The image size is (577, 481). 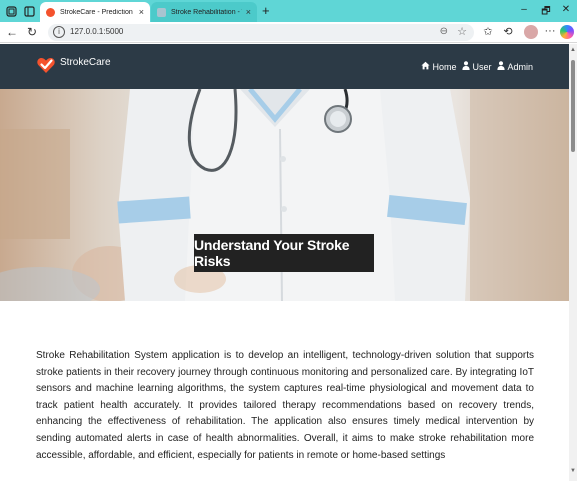 What do you see at coordinates (11, 11) in the screenshot?
I see `workspaces-icon` at bounding box center [11, 11].